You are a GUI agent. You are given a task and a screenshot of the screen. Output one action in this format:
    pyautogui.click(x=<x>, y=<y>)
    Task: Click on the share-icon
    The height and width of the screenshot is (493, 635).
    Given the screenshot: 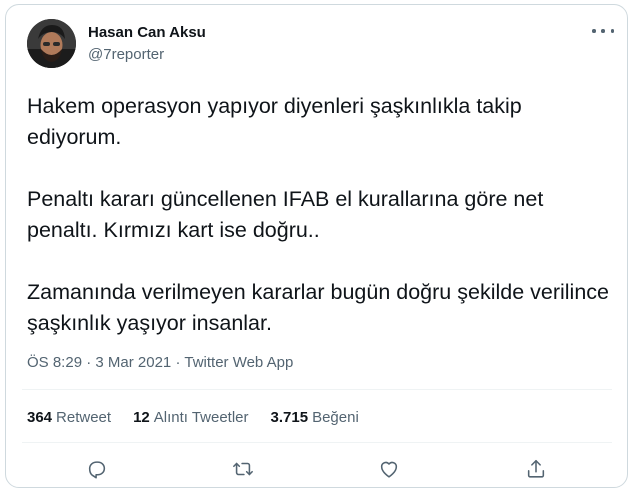 What is the action you would take?
    pyautogui.click(x=536, y=469)
    